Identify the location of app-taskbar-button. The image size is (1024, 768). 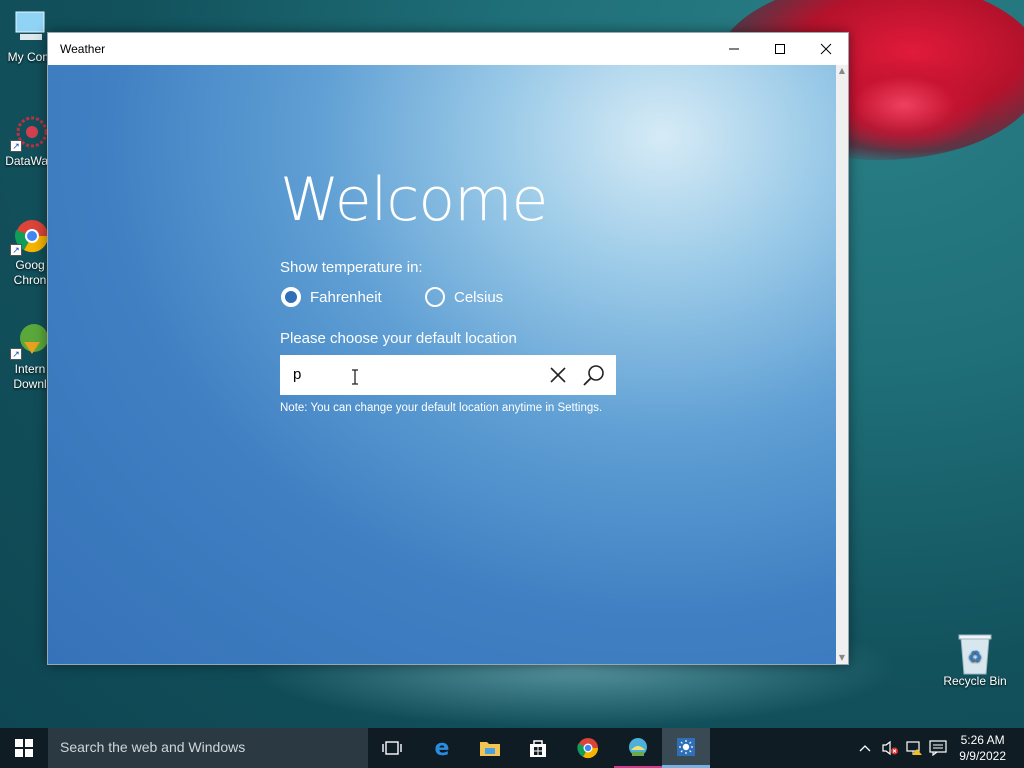
(638, 748).